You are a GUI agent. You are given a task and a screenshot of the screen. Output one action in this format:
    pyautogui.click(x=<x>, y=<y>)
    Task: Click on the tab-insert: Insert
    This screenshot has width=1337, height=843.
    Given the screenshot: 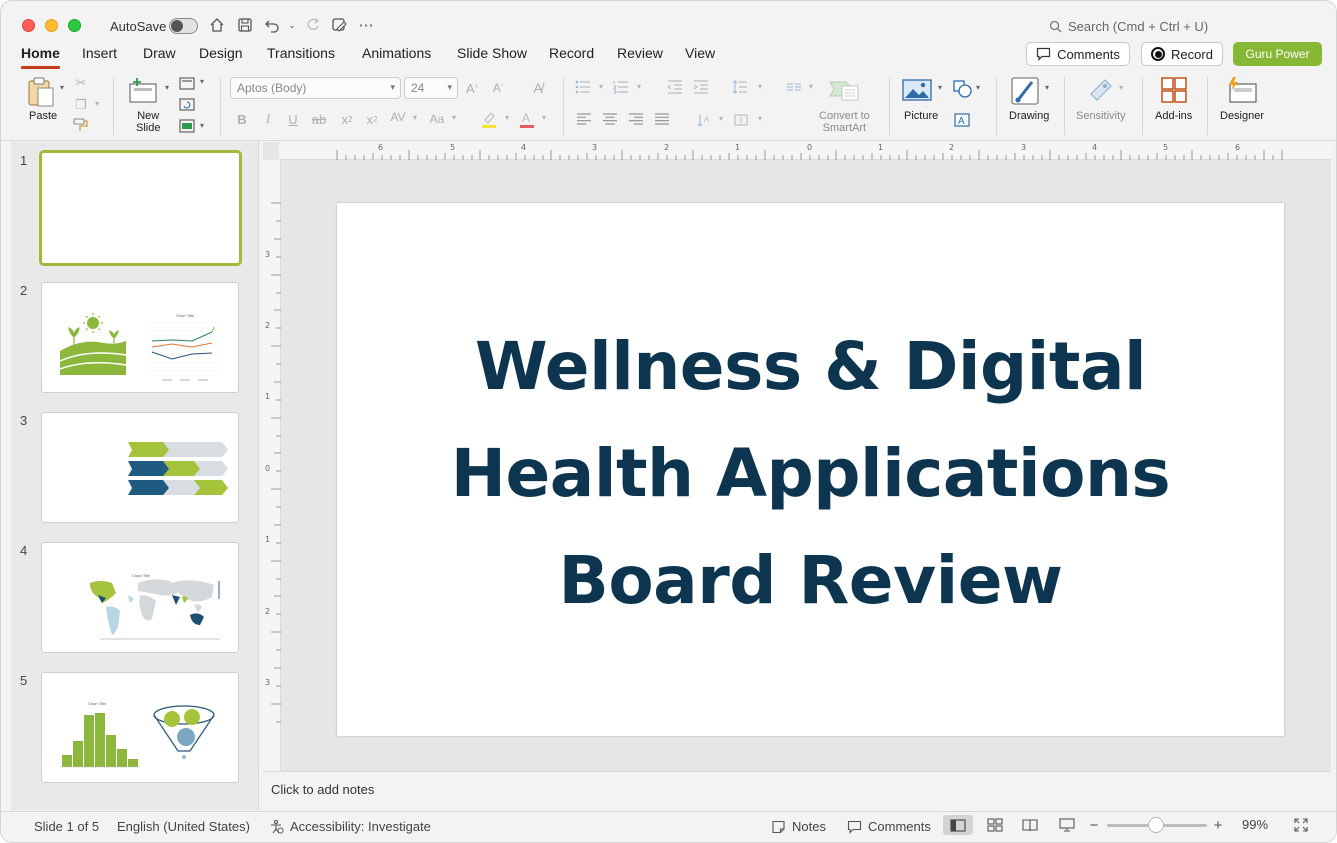 What is the action you would take?
    pyautogui.click(x=99, y=53)
    